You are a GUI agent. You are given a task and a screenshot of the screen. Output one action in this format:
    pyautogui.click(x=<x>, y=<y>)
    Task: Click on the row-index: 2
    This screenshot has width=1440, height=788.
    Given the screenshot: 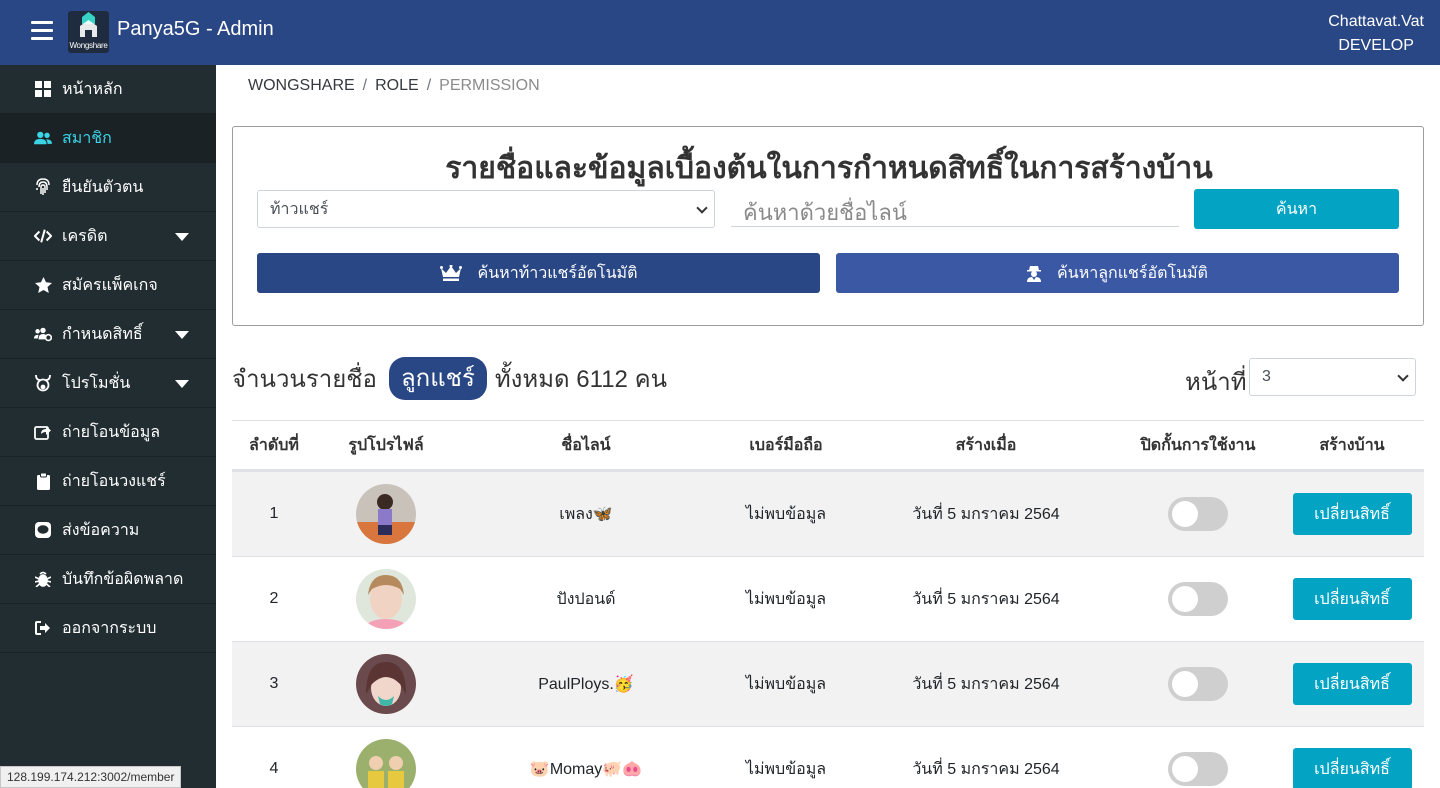 What is the action you would take?
    pyautogui.click(x=274, y=598)
    